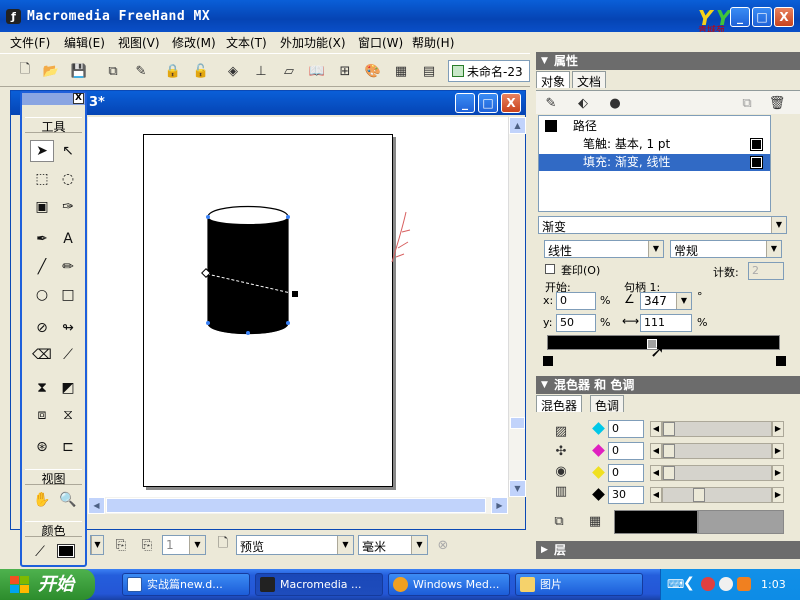 The width and height of the screenshot is (800, 600). What do you see at coordinates (246, 42) in the screenshot?
I see `menu-text: 文本(T)` at bounding box center [246, 42].